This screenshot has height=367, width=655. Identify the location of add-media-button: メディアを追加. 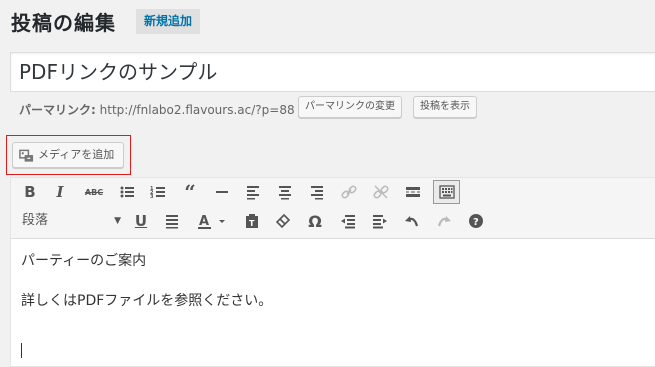
(68, 155).